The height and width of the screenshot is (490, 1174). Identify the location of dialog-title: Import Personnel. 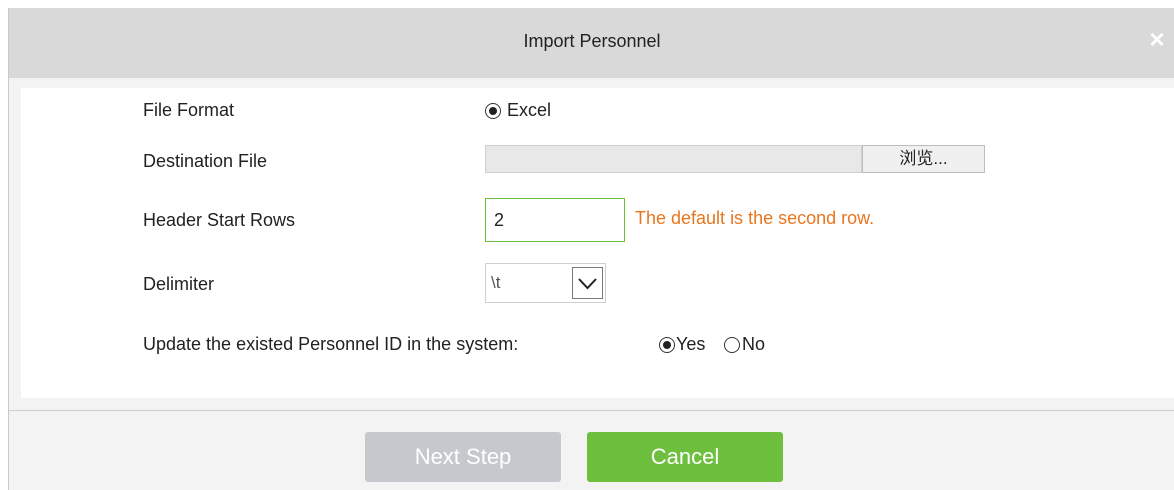
(592, 41).